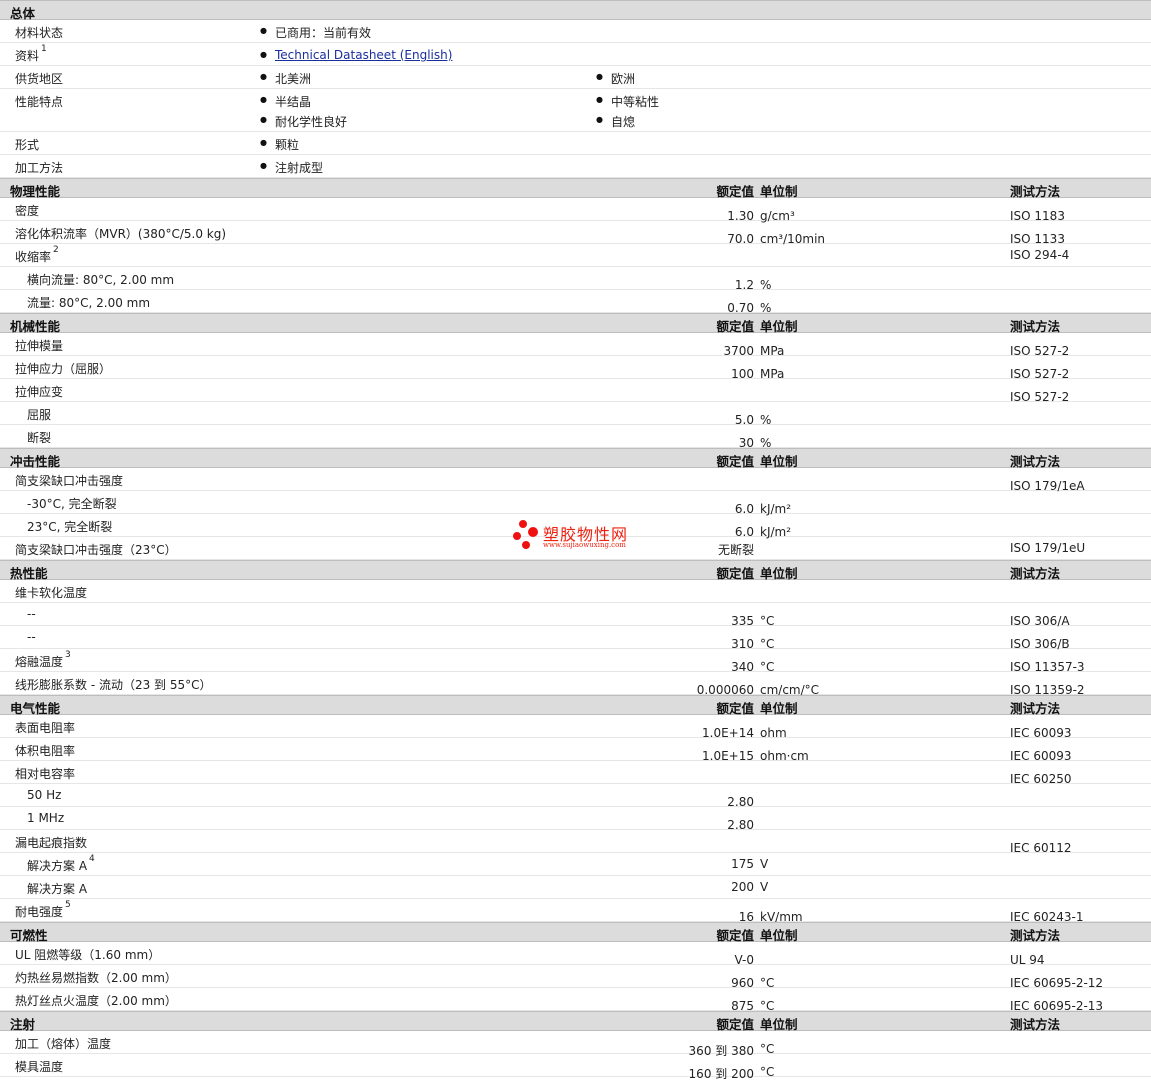 Image resolution: width=1151 pixels, height=1082 pixels. I want to click on row-label: 材料状态, so click(39, 33).